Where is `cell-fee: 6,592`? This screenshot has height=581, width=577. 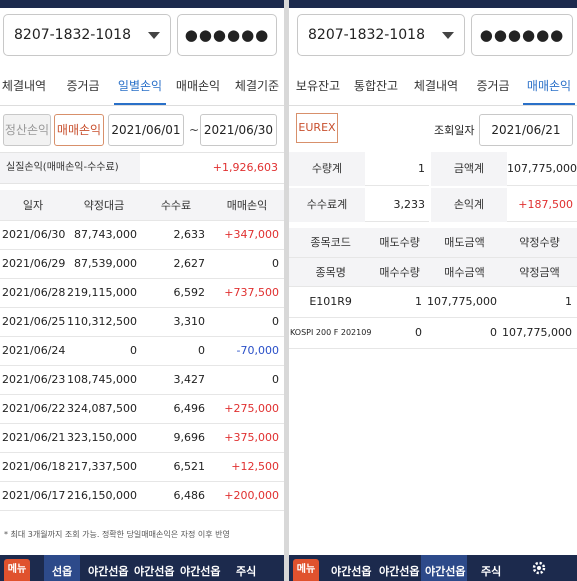
cell-fee: 6,592 is located at coordinates (176, 293).